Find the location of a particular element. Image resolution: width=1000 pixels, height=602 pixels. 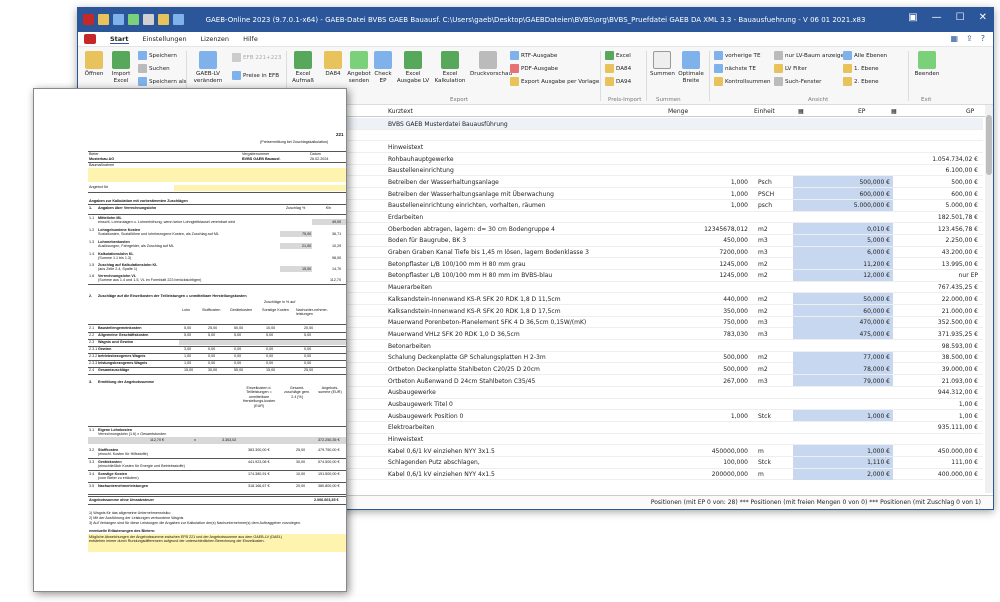

all-levels-button: Alle Ebenen is located at coordinates (865, 55).